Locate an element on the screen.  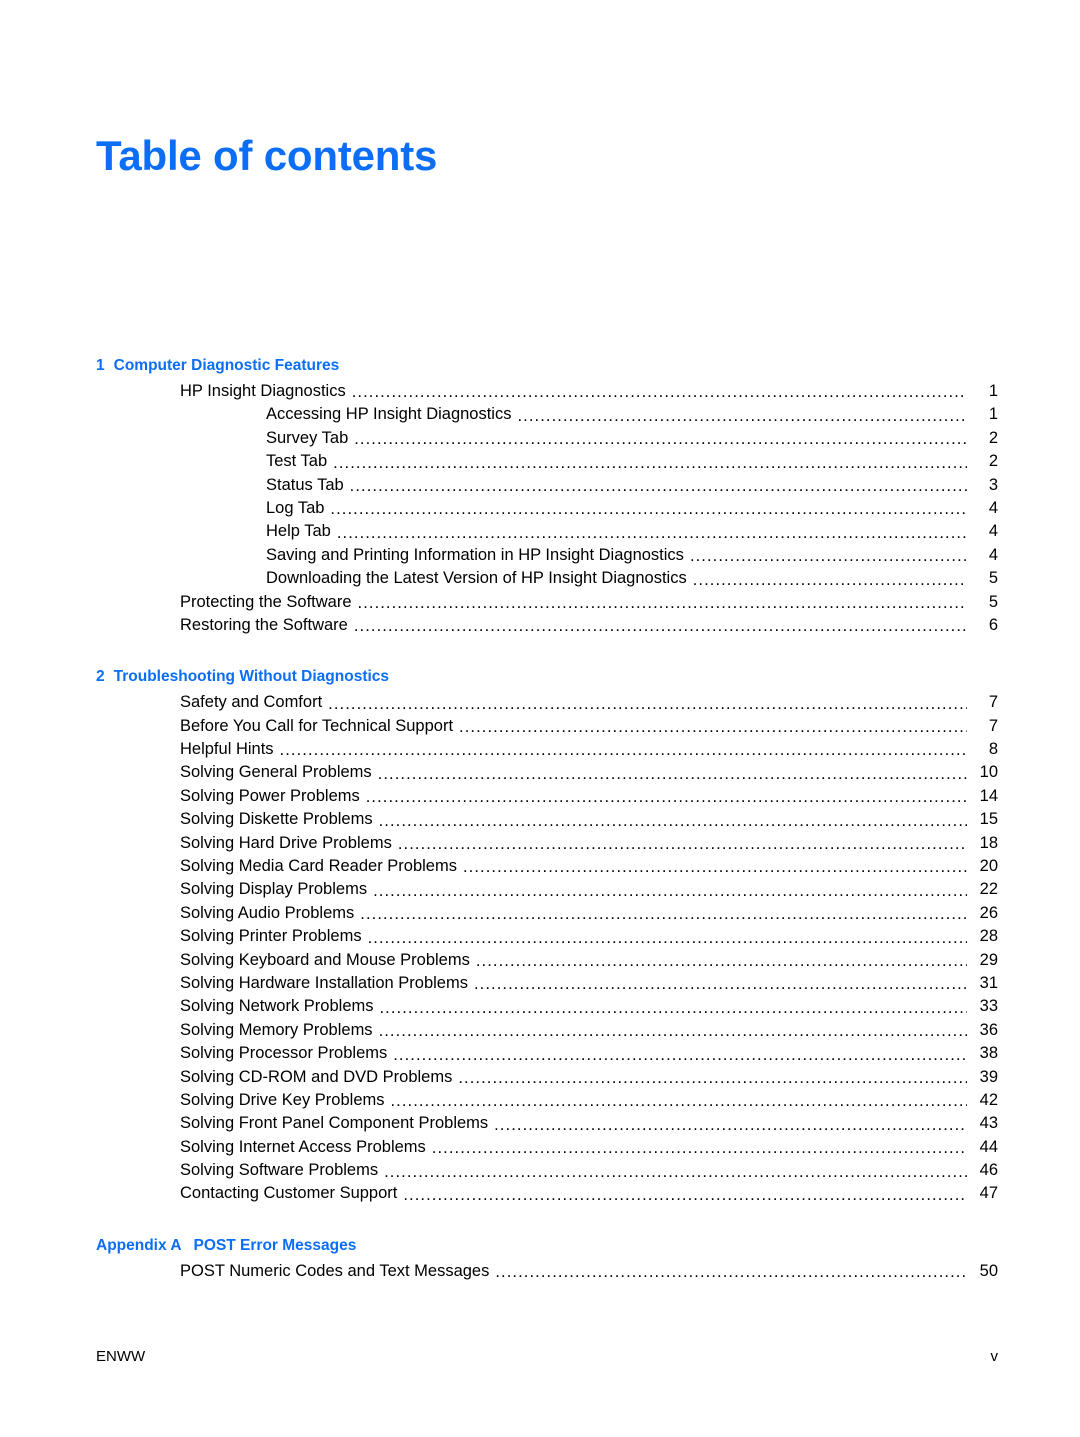
toc-entry-label: Restoring the Software is located at coordinates (264, 624).